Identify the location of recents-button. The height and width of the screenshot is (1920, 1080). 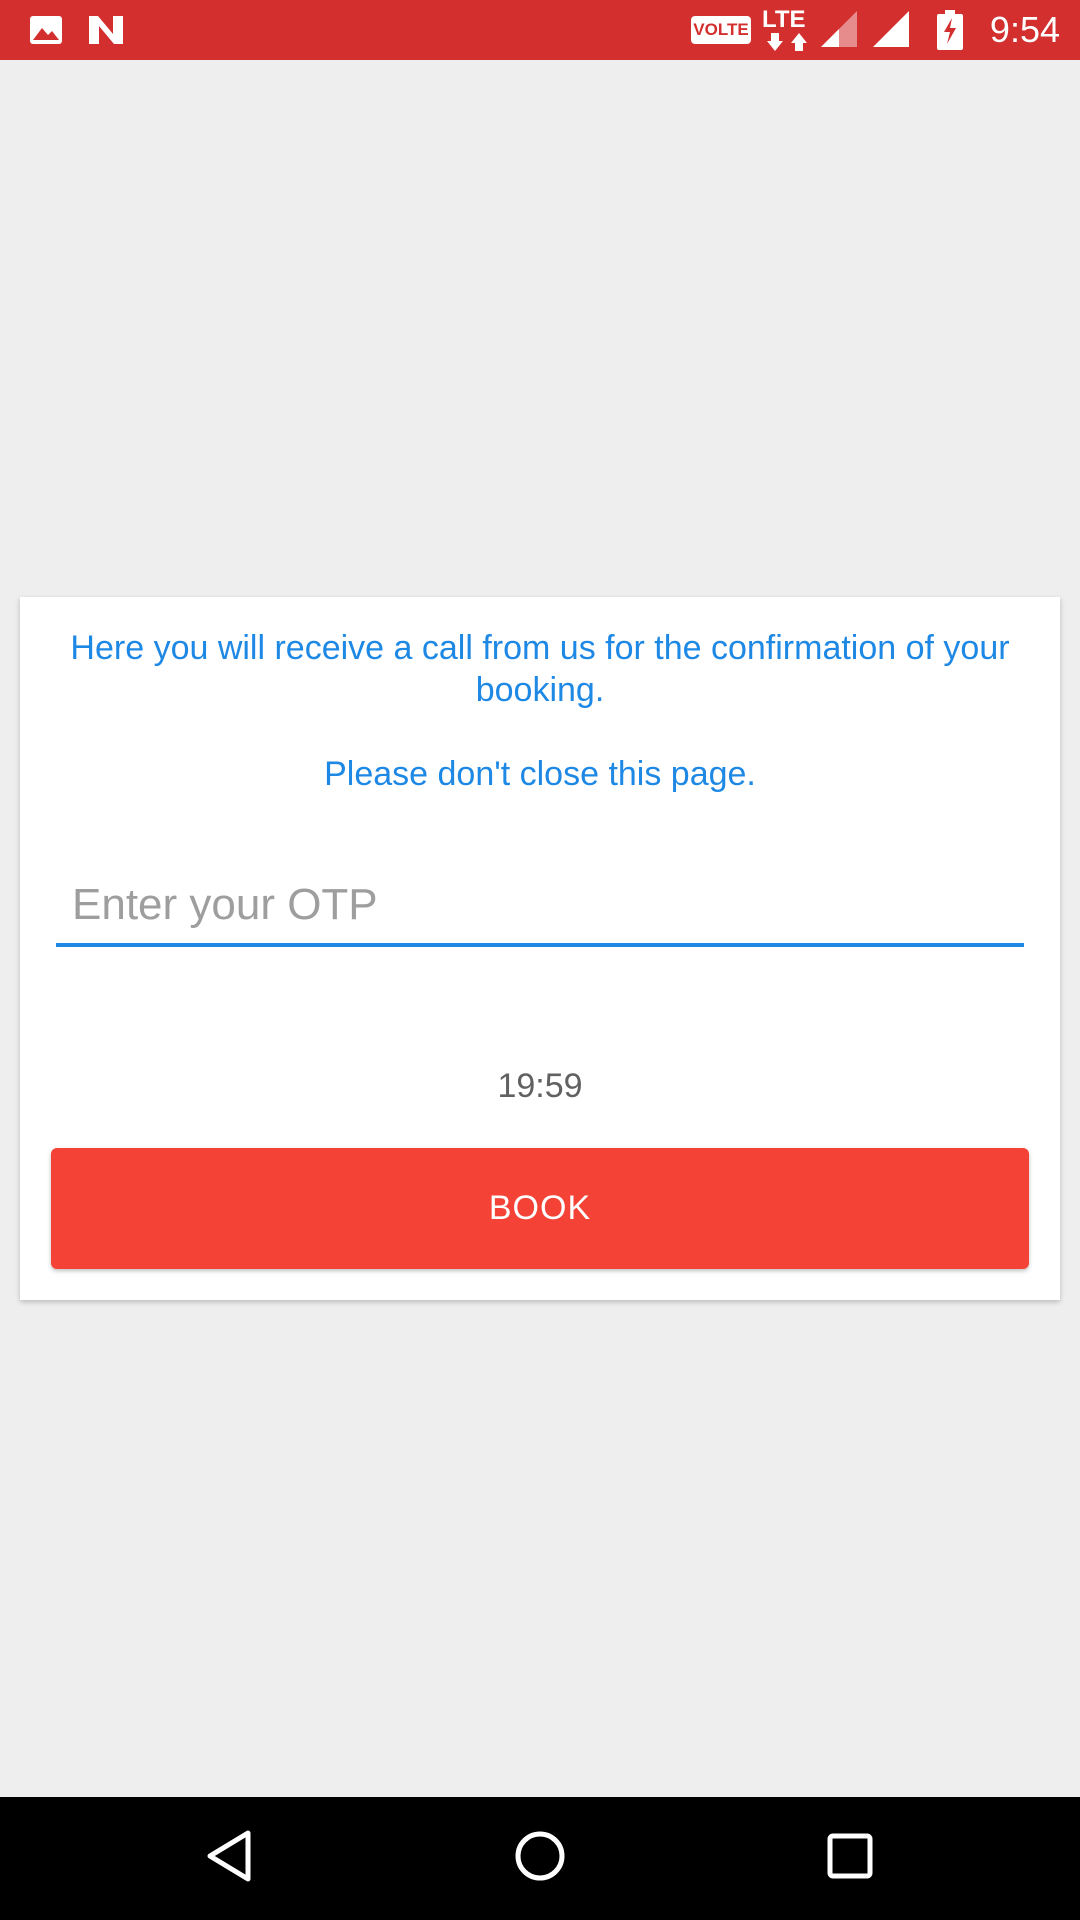
(850, 1858).